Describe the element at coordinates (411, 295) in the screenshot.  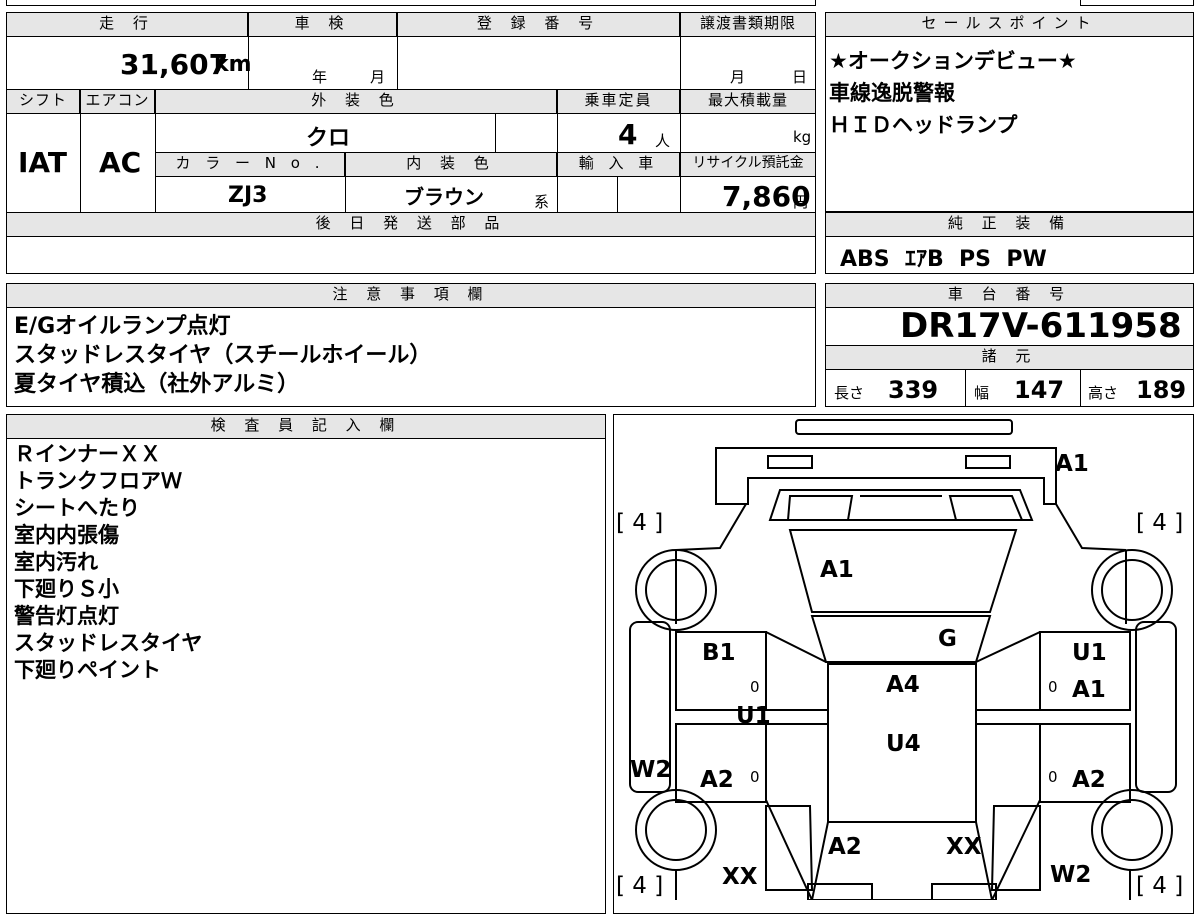
I see `notes-header: 注 意 事 項 欄` at that location.